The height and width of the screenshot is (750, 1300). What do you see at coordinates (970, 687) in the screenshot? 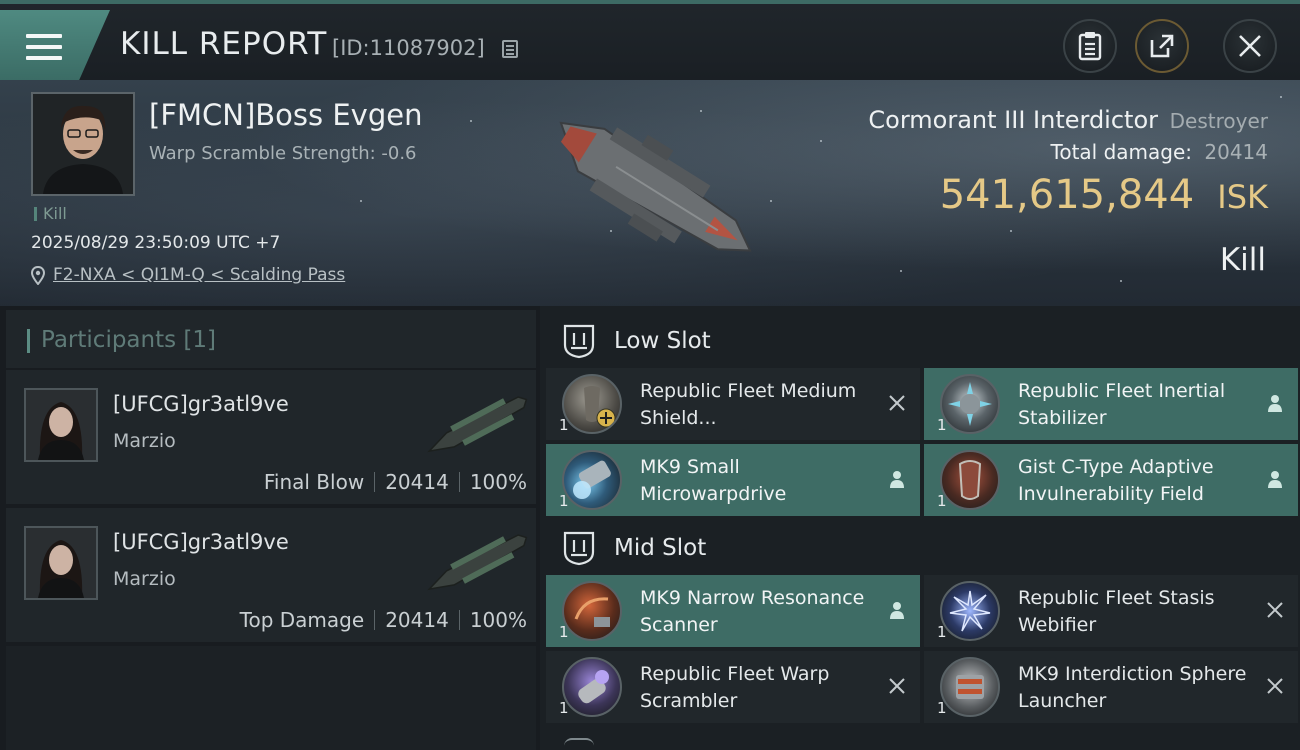
I see `interdiction-sphere-launcher-icon` at bounding box center [970, 687].